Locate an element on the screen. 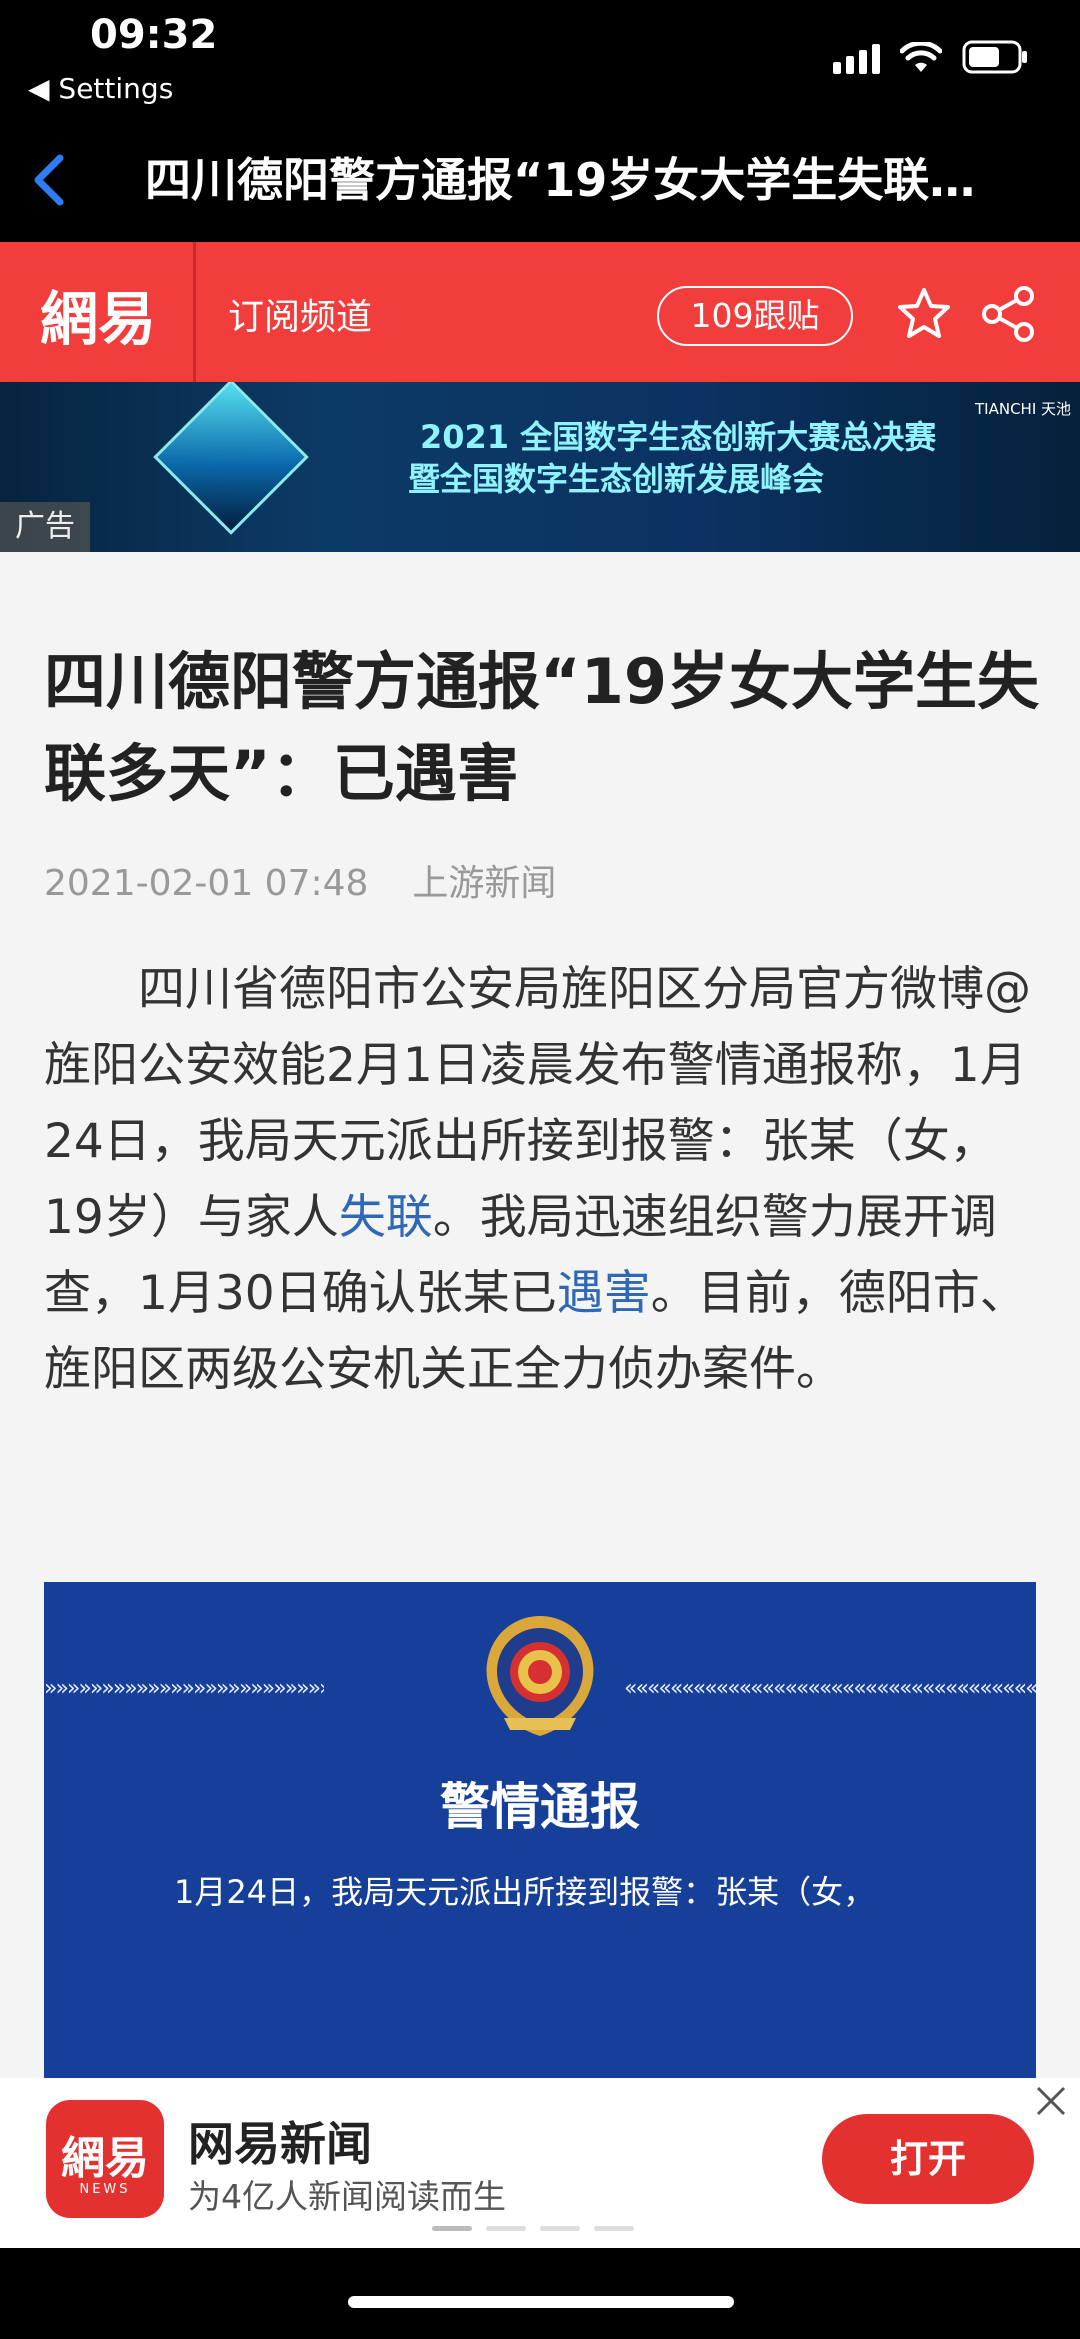 The image size is (1080, 2339). article-date: 2021-02-01 07:48 is located at coordinates (206, 883).